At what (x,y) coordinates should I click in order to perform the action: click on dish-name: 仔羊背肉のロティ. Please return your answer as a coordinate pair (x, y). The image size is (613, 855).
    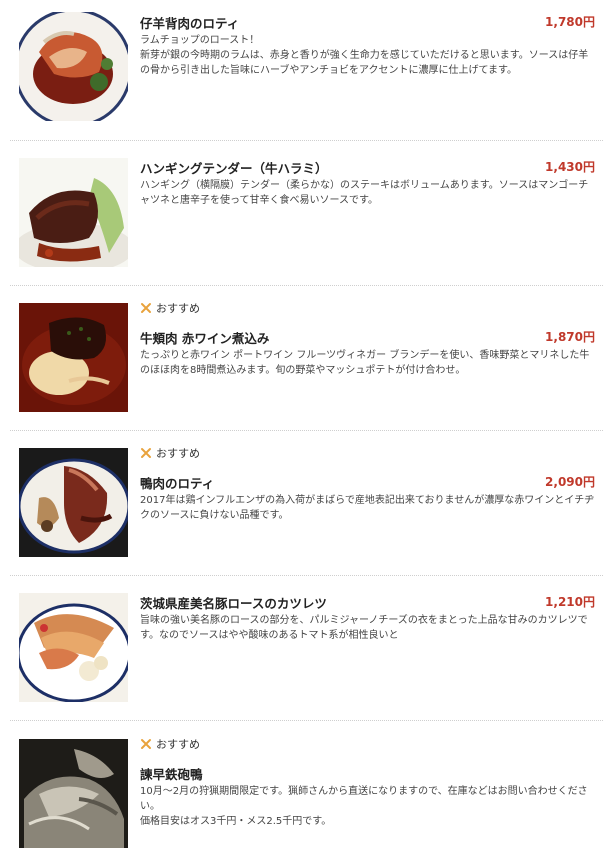
    Looking at the image, I should click on (190, 23).